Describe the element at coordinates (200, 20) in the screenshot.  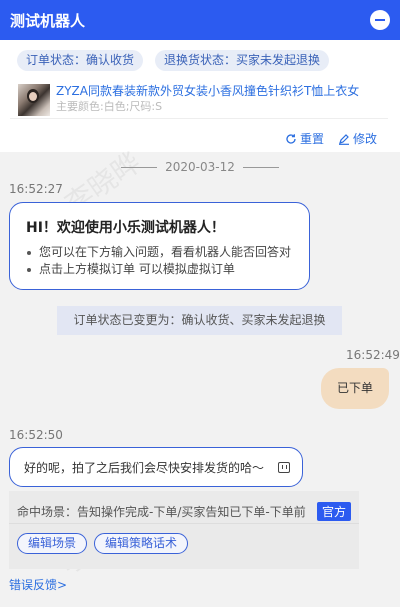
I see `app-header: 测试机器人` at that location.